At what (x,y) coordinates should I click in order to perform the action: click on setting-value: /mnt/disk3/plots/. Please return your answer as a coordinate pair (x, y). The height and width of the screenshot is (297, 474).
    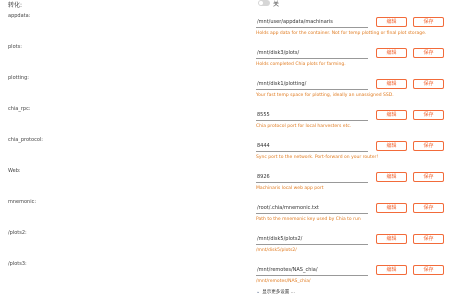
    Looking at the image, I should click on (278, 53).